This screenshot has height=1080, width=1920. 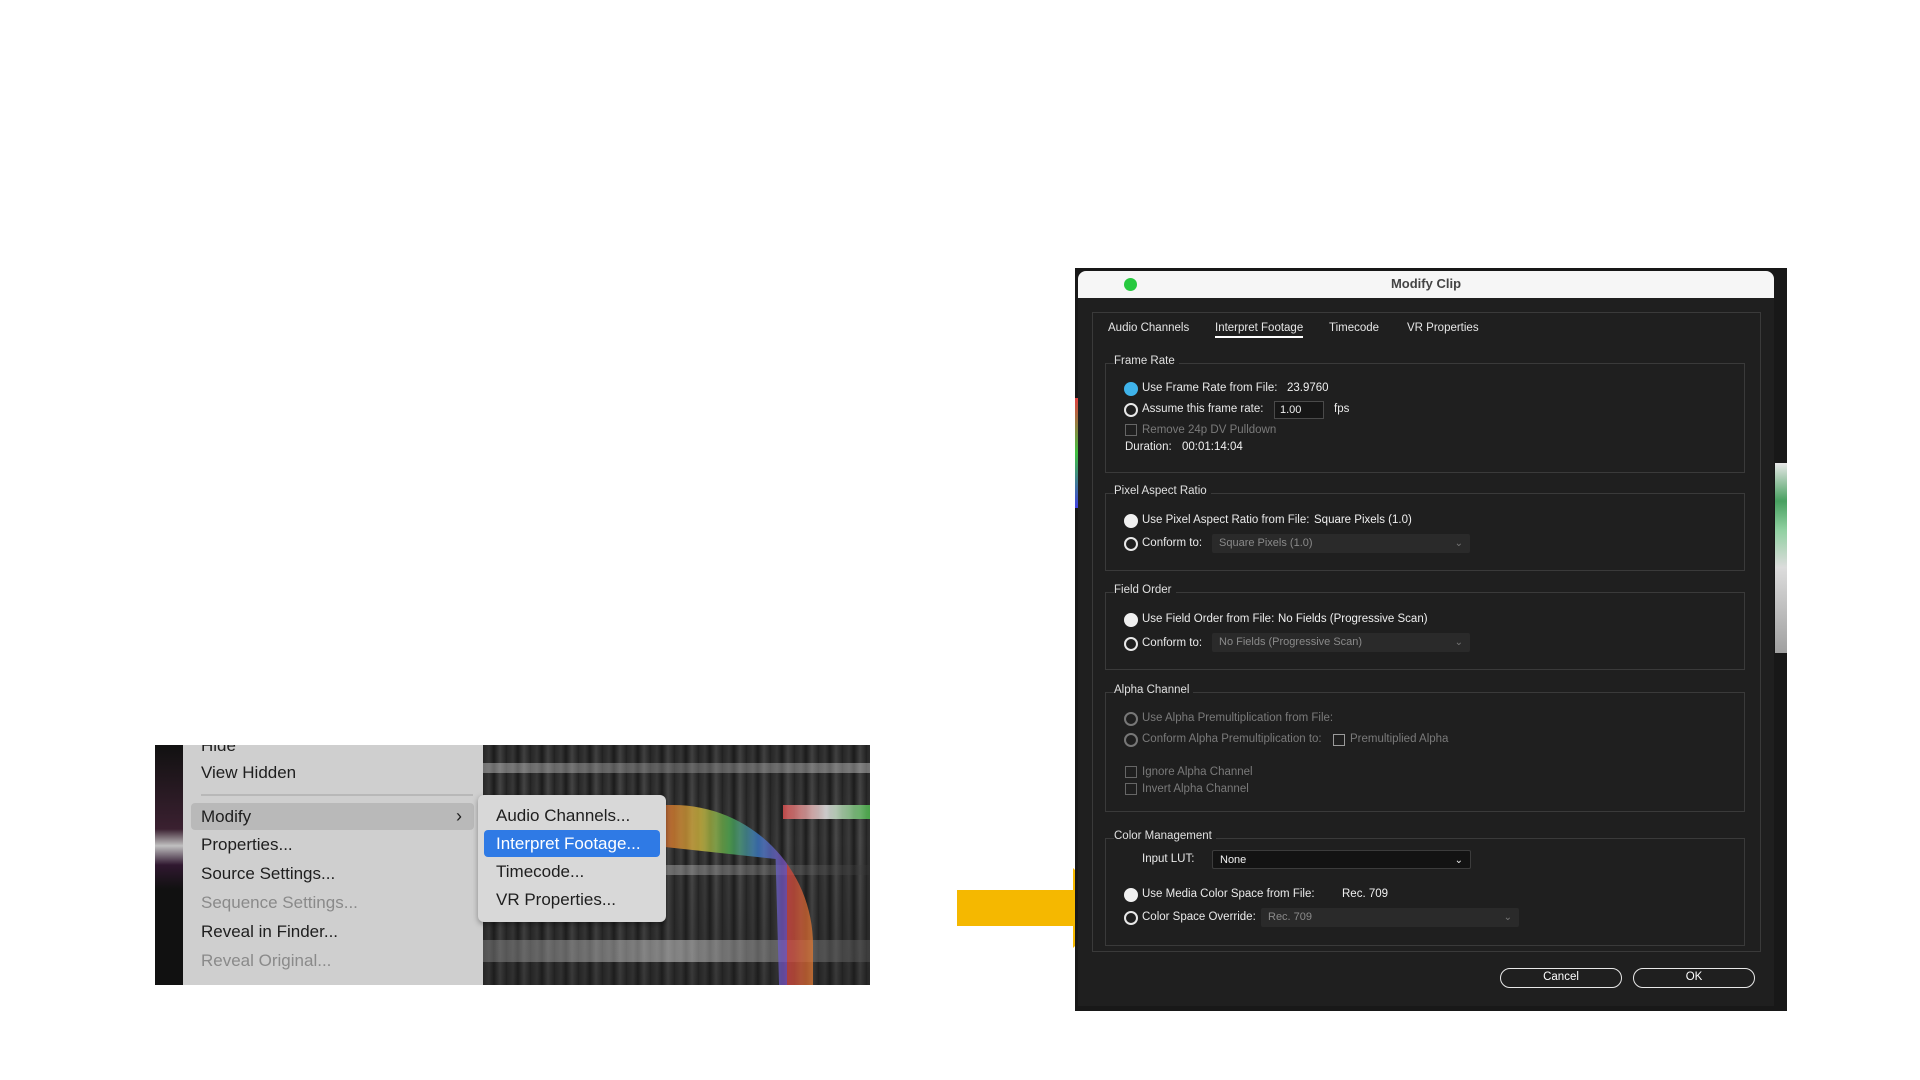 What do you see at coordinates (1131, 410) in the screenshot?
I see `assume-frame-rate-radio` at bounding box center [1131, 410].